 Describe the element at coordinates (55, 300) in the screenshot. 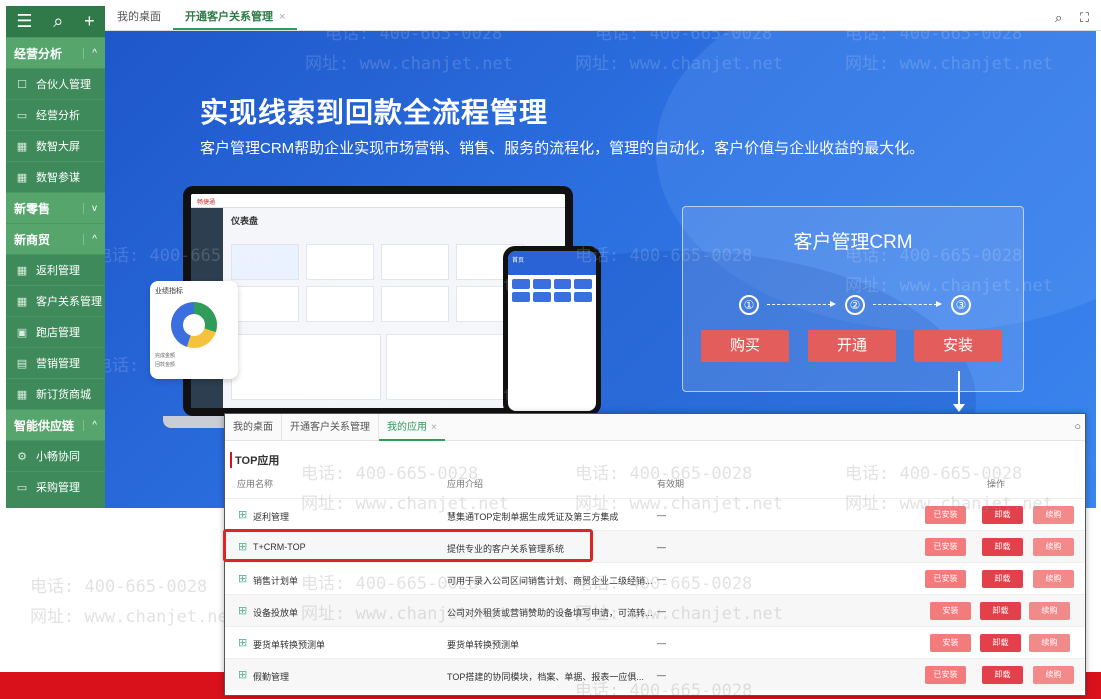

I see `sidebar-item-crm: ▦ 客户关系管理` at that location.